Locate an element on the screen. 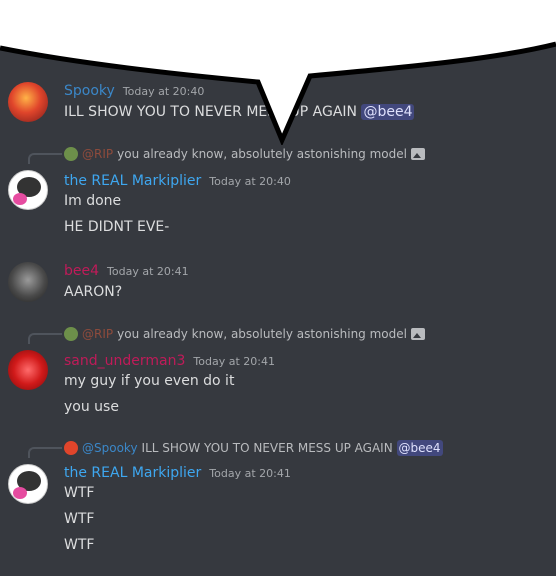  message-content: you use is located at coordinates (91, 407).